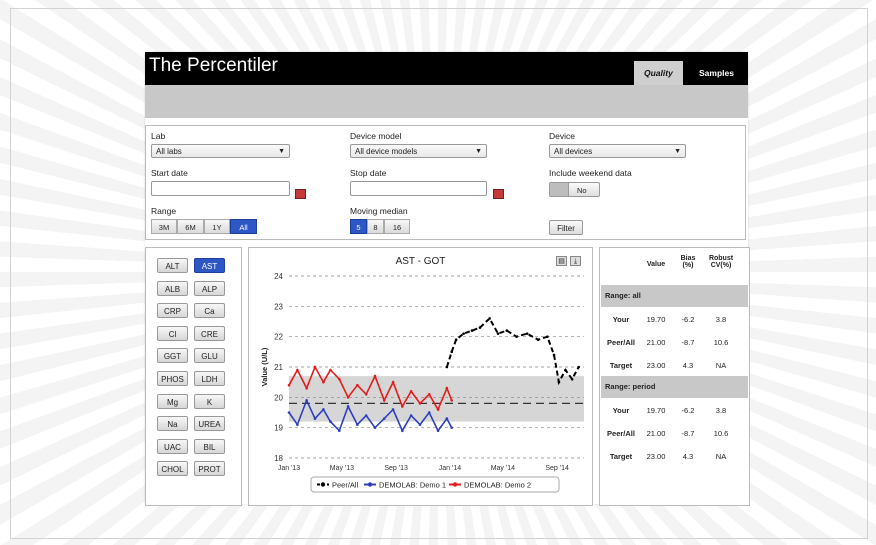 Image resolution: width=876 pixels, height=545 pixels. I want to click on header-value: Value, so click(656, 264).